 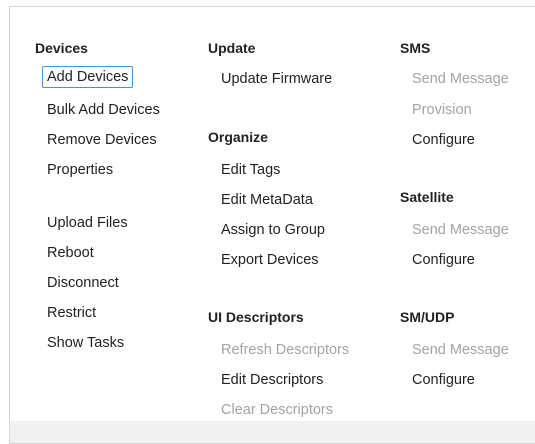 What do you see at coordinates (61, 48) in the screenshot?
I see `devices-heading: Devices` at bounding box center [61, 48].